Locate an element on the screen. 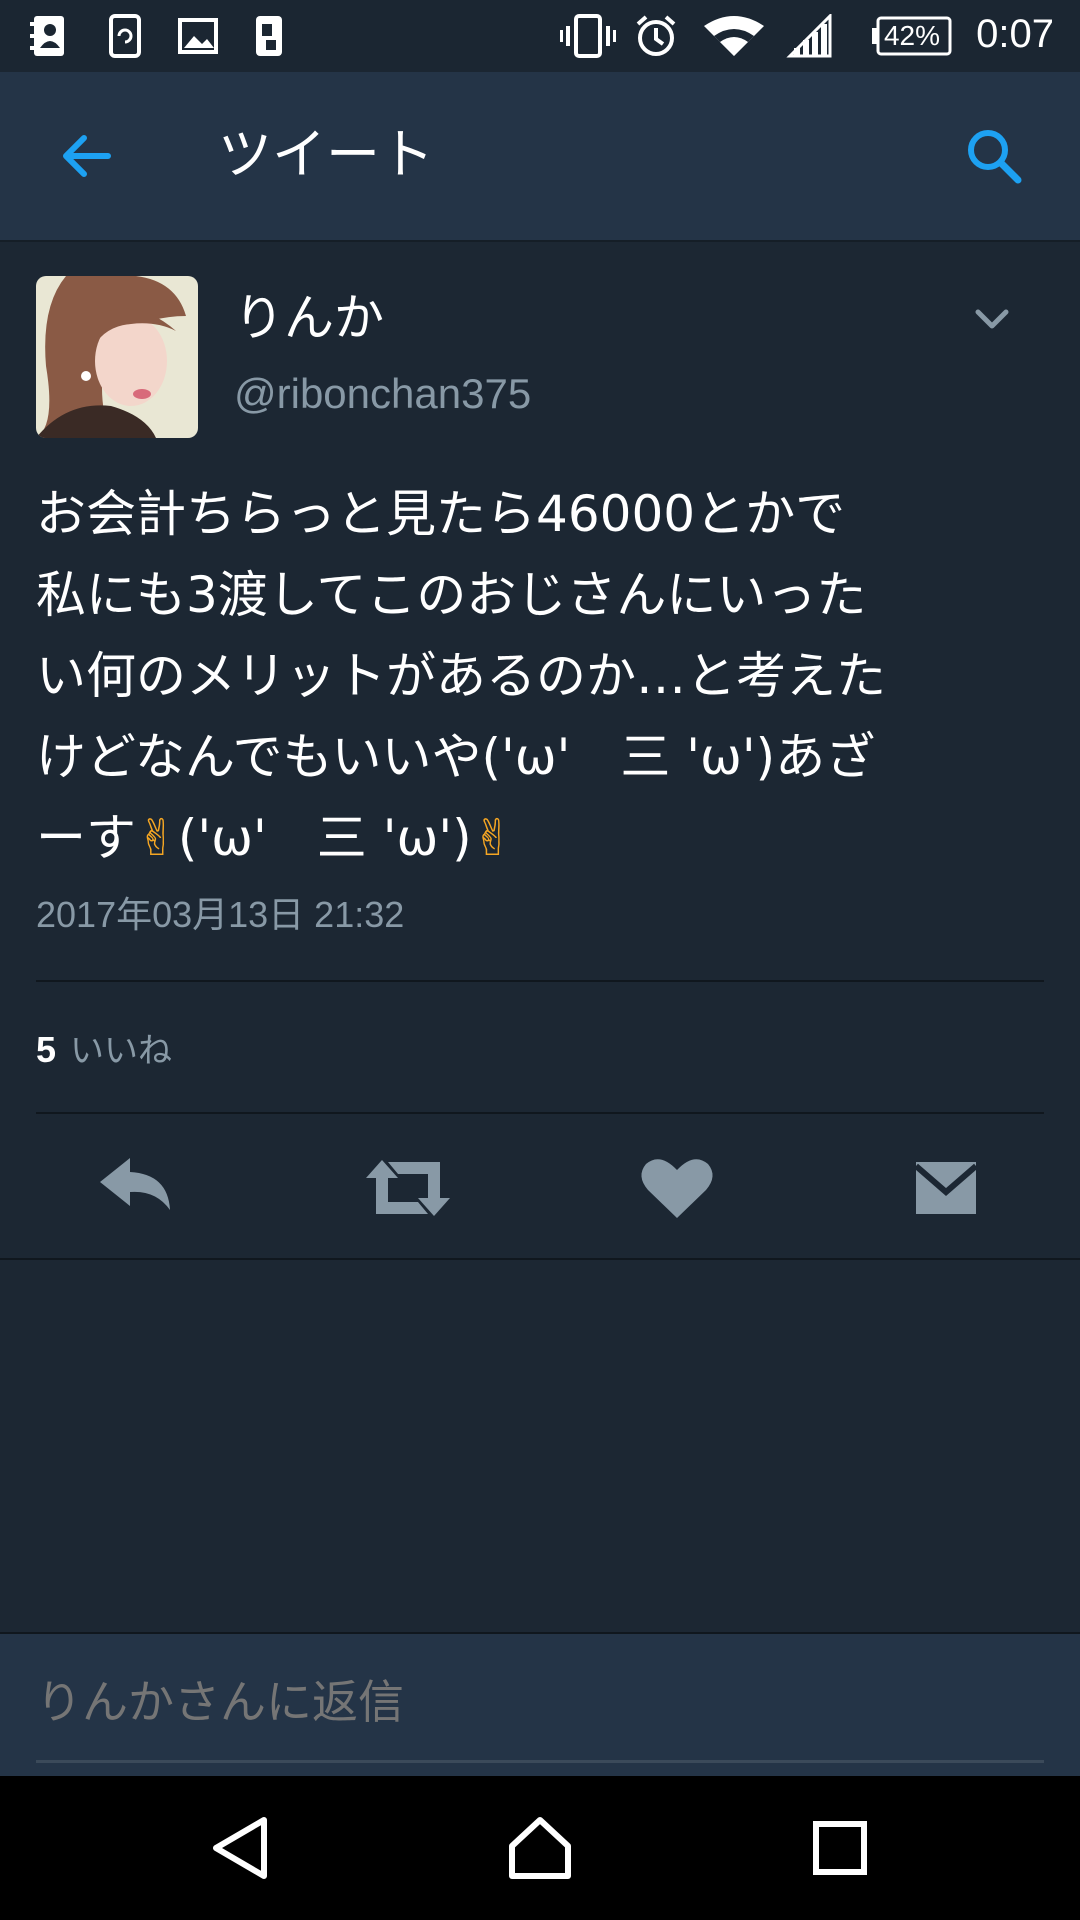 The width and height of the screenshot is (1080, 1920). back-nav-icon is located at coordinates (242, 1848).